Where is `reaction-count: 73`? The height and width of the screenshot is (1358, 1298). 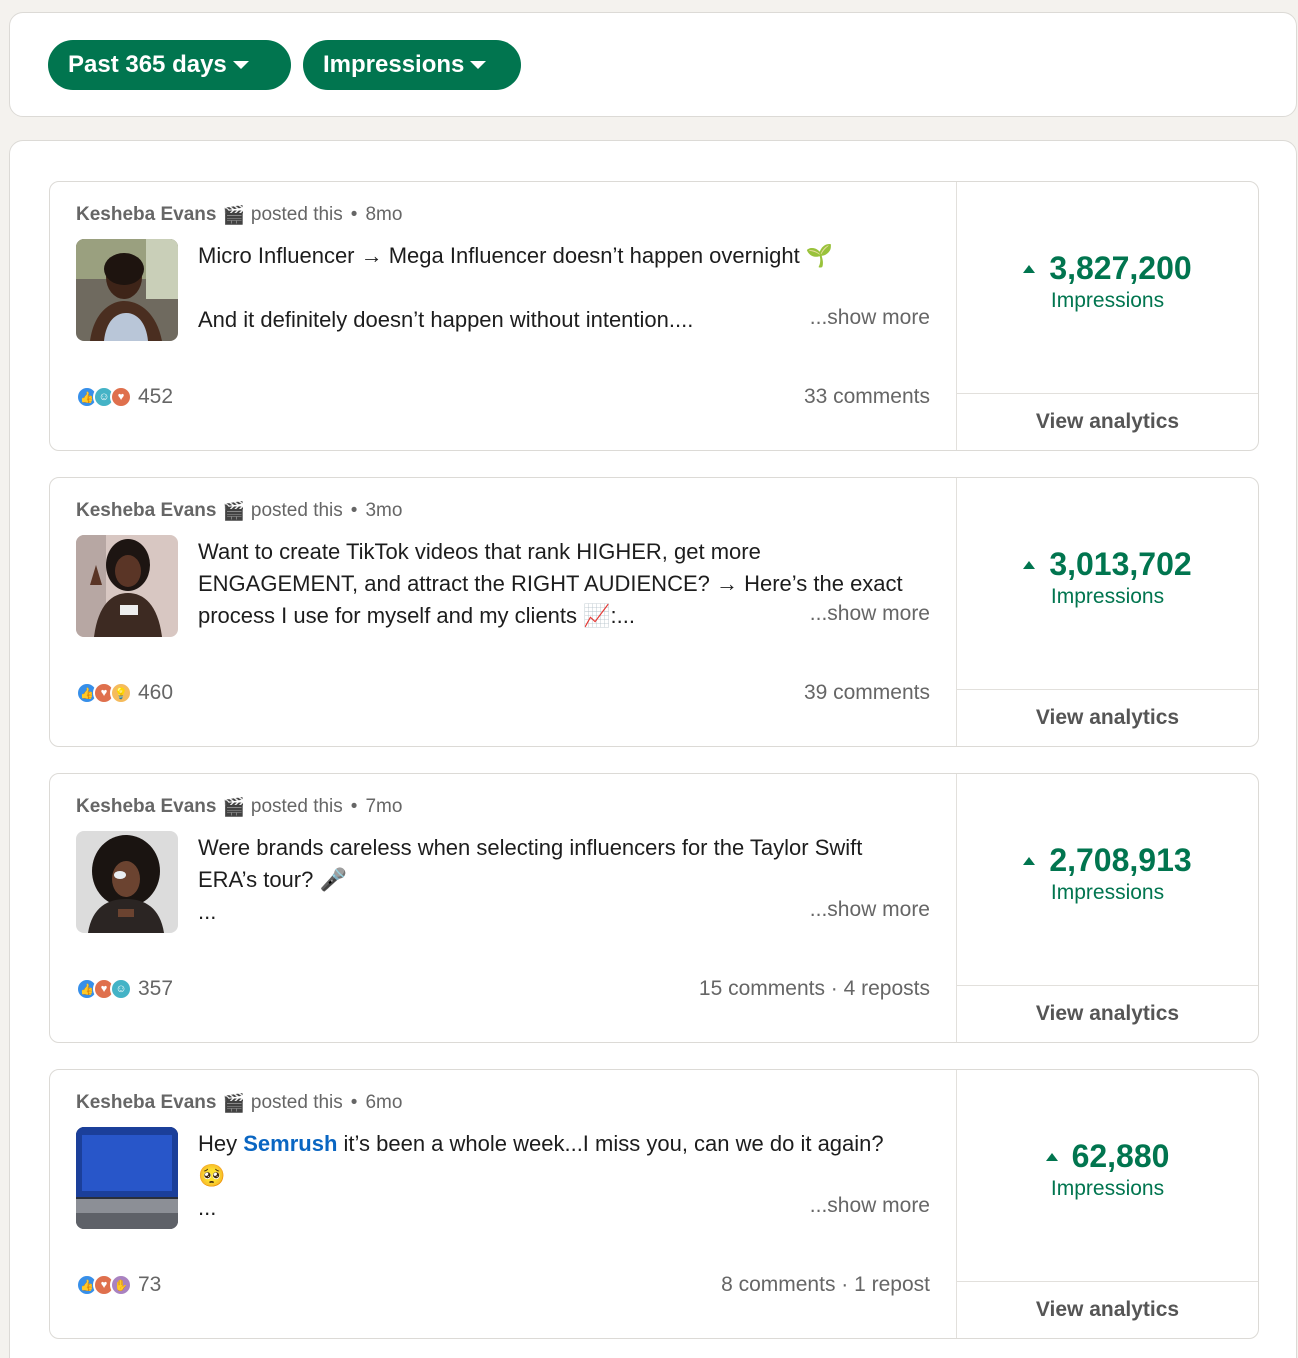 reaction-count: 73 is located at coordinates (150, 1284).